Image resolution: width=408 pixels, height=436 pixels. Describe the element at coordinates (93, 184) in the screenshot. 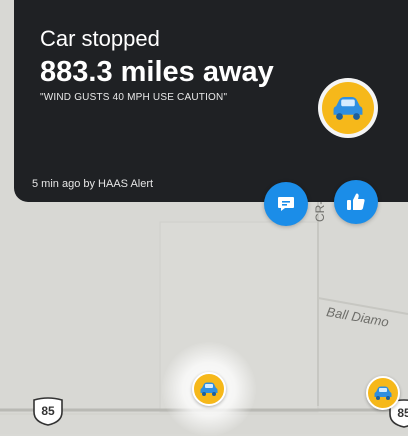

I see `alert-meta: 5 min ago by HAAS Alert` at that location.